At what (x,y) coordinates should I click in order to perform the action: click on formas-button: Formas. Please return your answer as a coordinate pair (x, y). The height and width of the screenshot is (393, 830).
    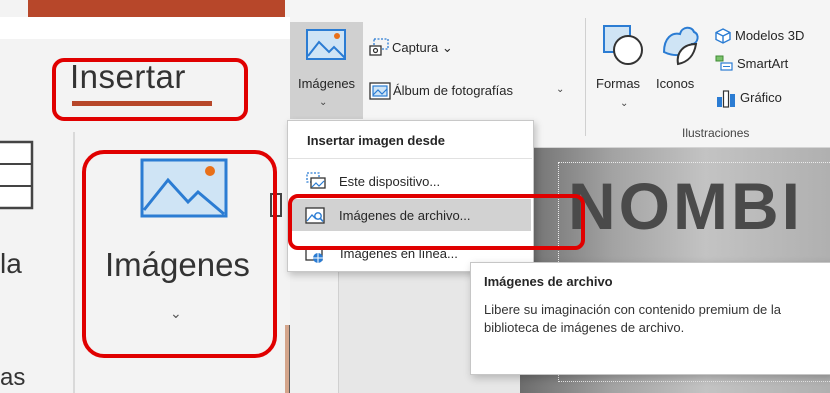
    Looking at the image, I should click on (618, 83).